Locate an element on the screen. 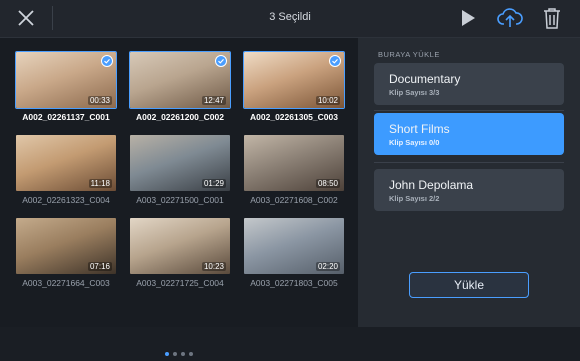  clip-name: A003_02271725_C004 is located at coordinates (180, 283).